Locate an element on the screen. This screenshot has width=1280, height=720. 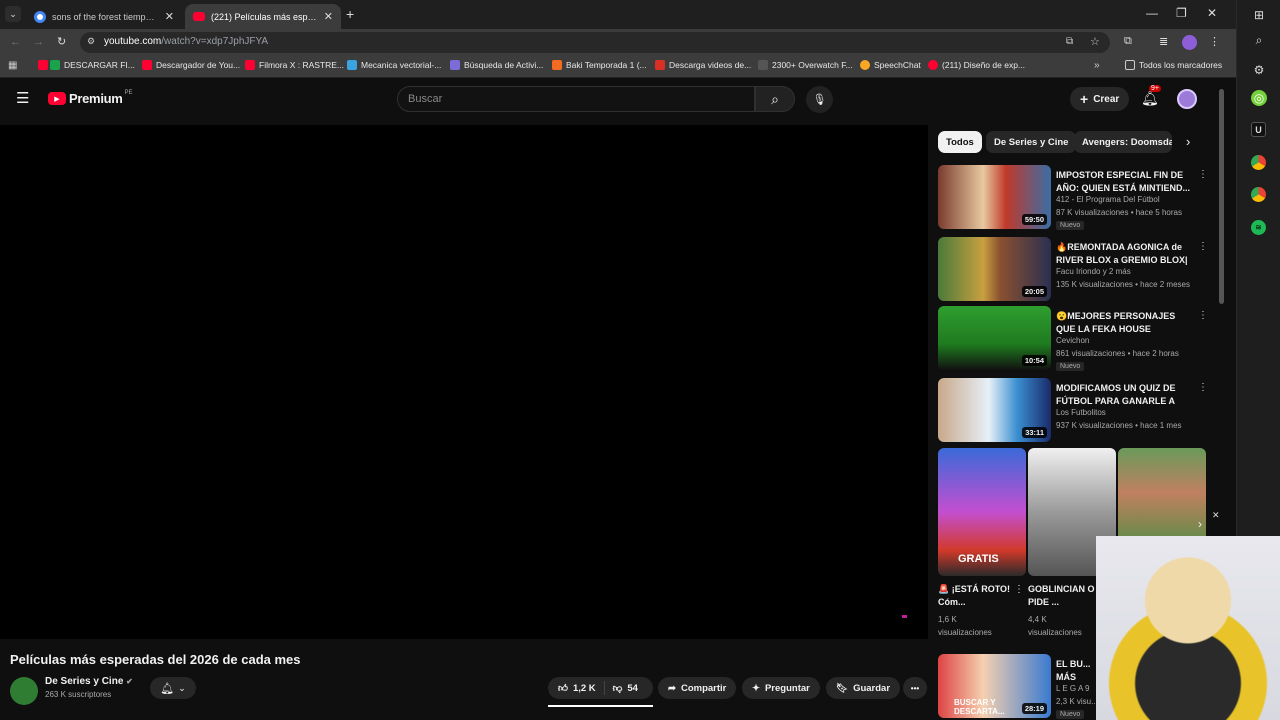
notifications-button: 🔔︎ 9+ is located at coordinates (1151, 96).